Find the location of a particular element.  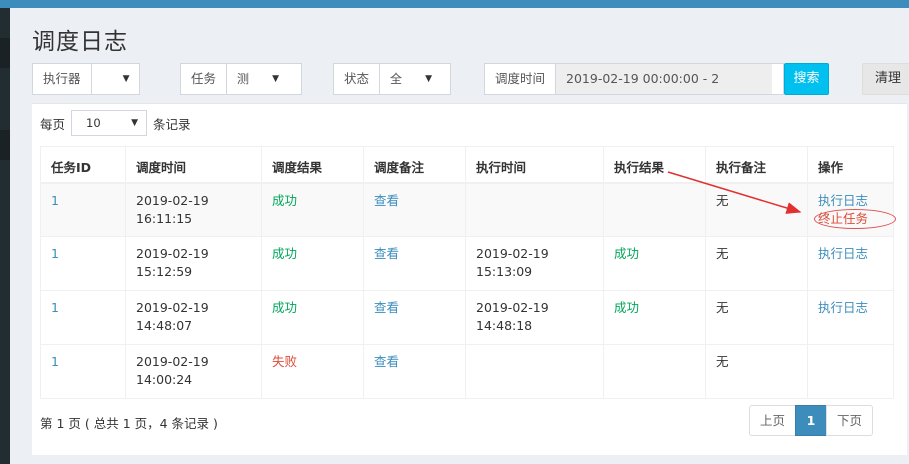

executor-label: 执行器 is located at coordinates (62, 79).